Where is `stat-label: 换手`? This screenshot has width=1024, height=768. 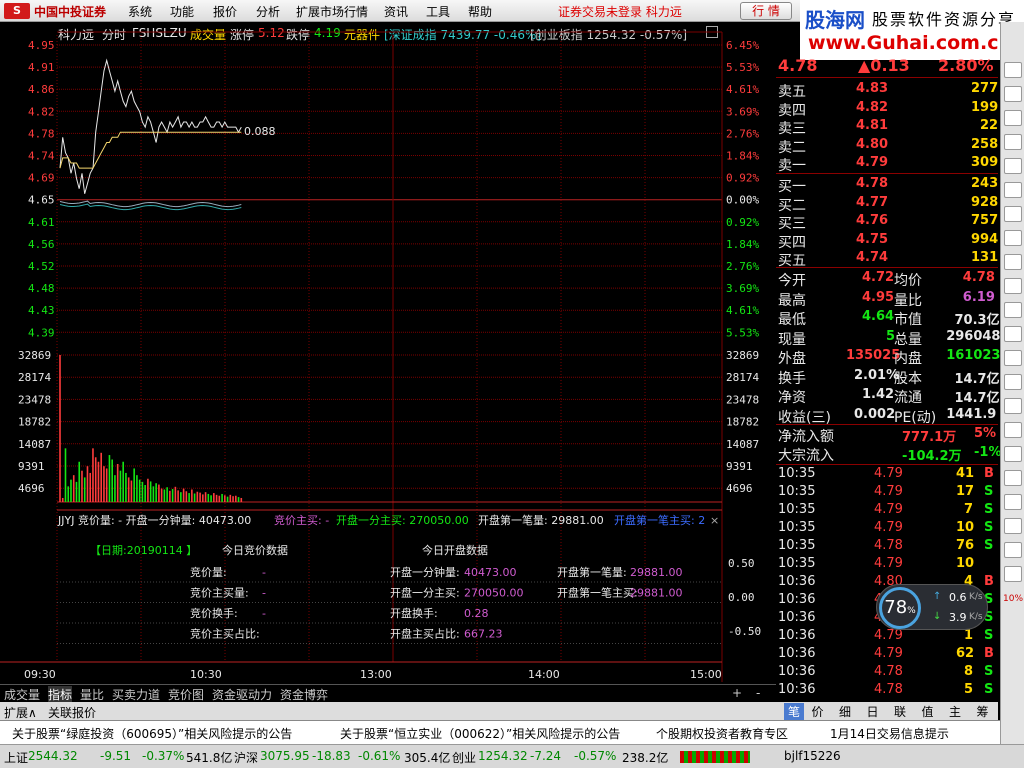 stat-label: 换手 is located at coordinates (792, 378).